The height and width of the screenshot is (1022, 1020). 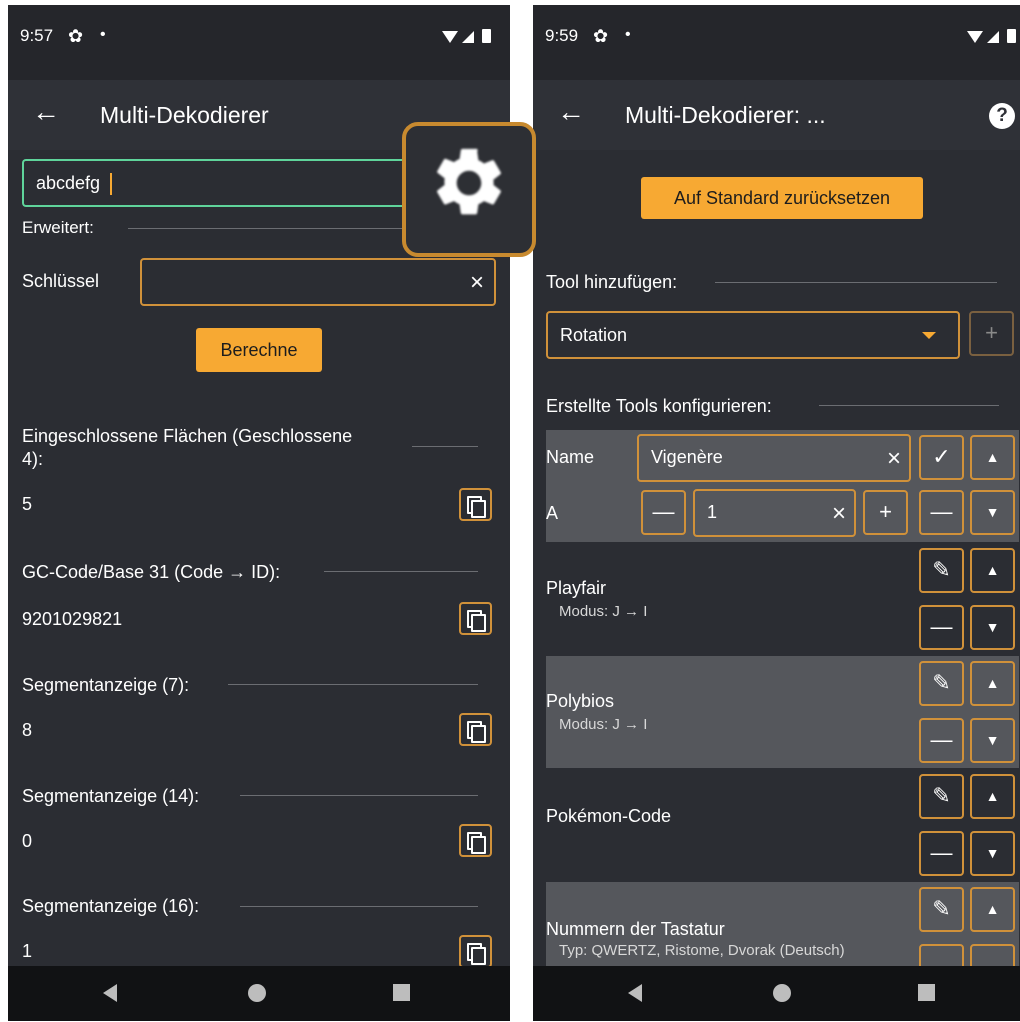 What do you see at coordinates (61, 281) in the screenshot?
I see `key-label: Schlüssel` at bounding box center [61, 281].